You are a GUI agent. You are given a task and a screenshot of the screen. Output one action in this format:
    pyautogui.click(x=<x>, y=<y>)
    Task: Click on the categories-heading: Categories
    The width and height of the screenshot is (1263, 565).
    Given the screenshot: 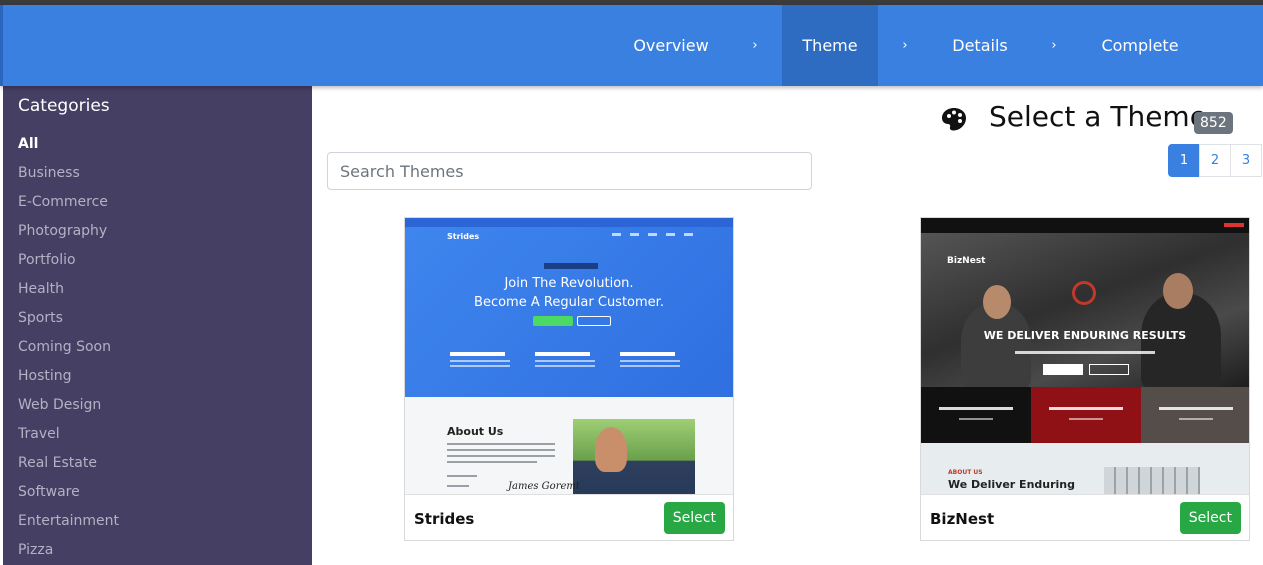 What is the action you would take?
    pyautogui.click(x=64, y=106)
    